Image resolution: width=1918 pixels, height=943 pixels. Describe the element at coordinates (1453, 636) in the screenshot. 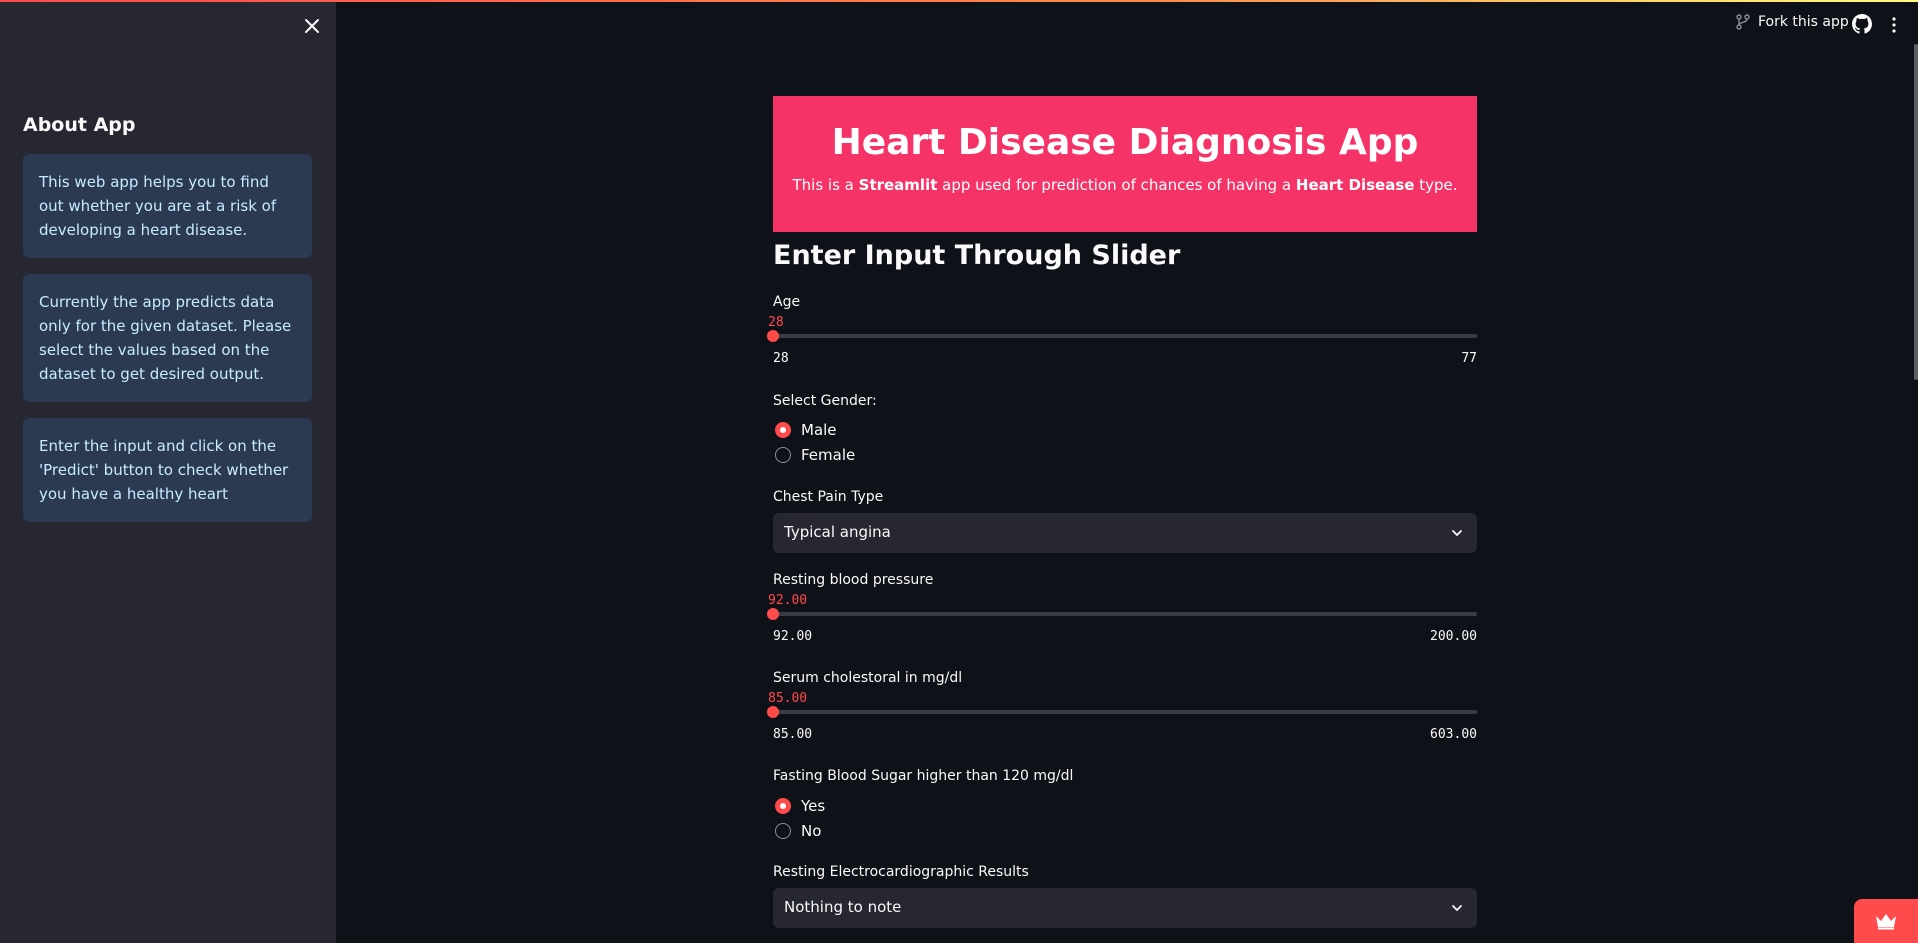

I see `rest-bp-max-value: 200.00` at that location.